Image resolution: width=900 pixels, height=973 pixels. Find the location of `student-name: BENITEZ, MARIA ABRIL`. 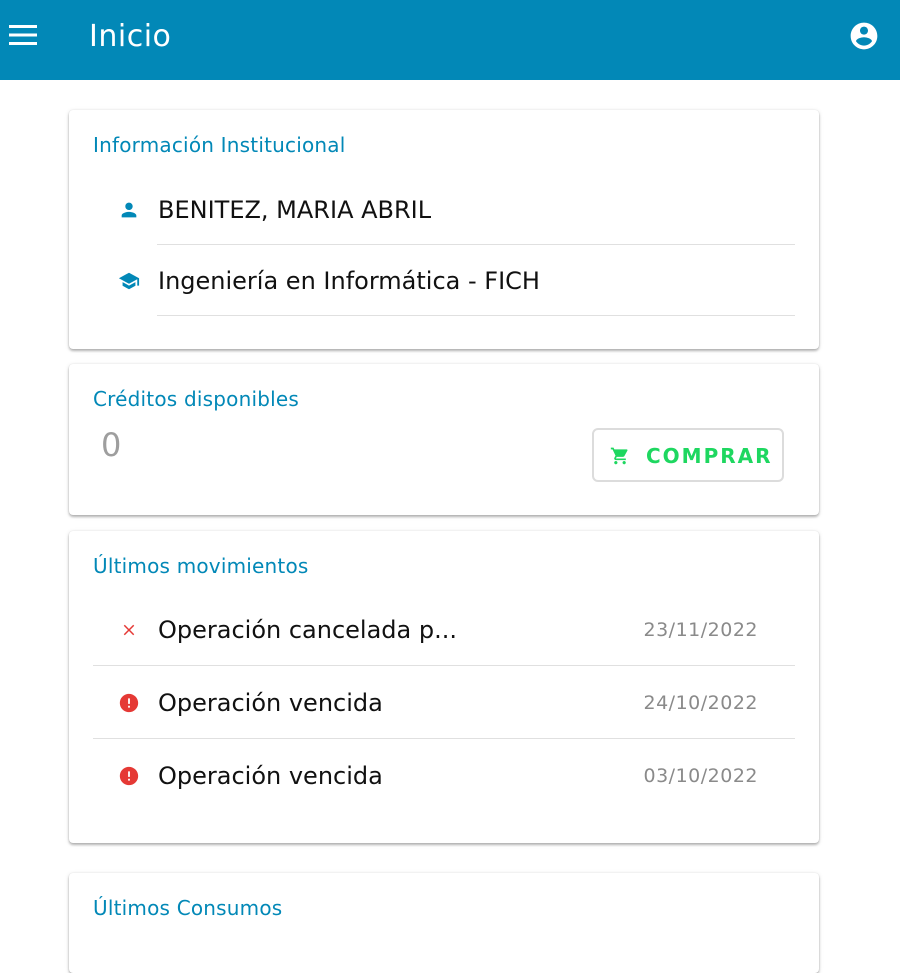

student-name: BENITEZ, MARIA ABRIL is located at coordinates (295, 209).